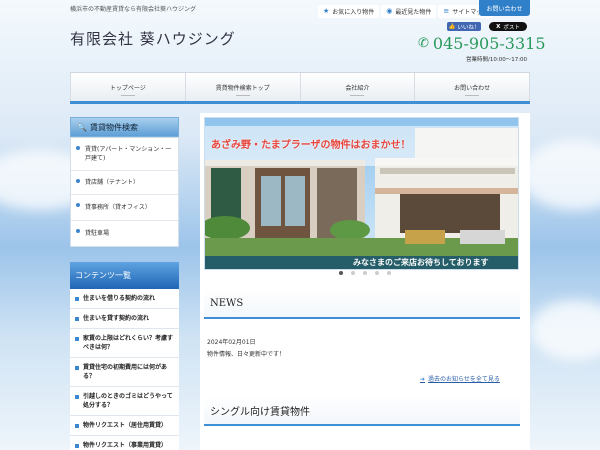 This screenshot has width=600, height=450. I want to click on content-item: 家賃の上限はどれくらい？考慮すべきは何？, so click(124, 343).